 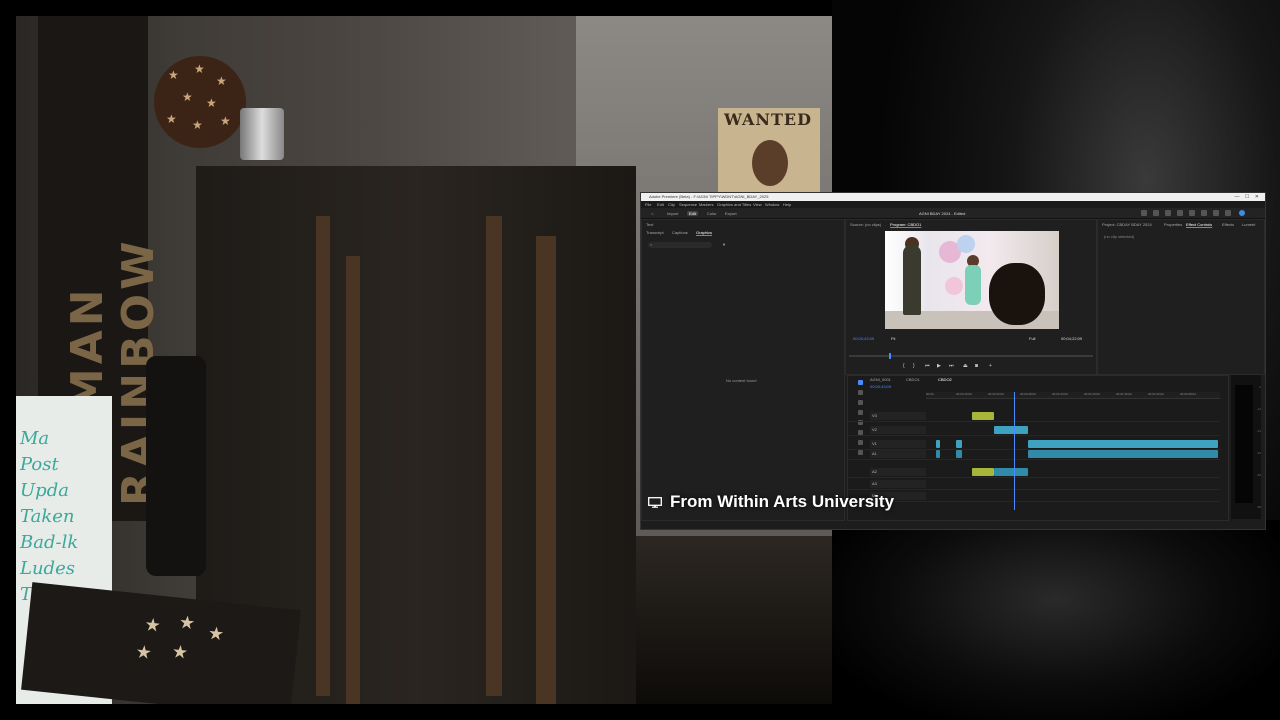 I want to click on ripple-edit-icon, so click(x=860, y=402).